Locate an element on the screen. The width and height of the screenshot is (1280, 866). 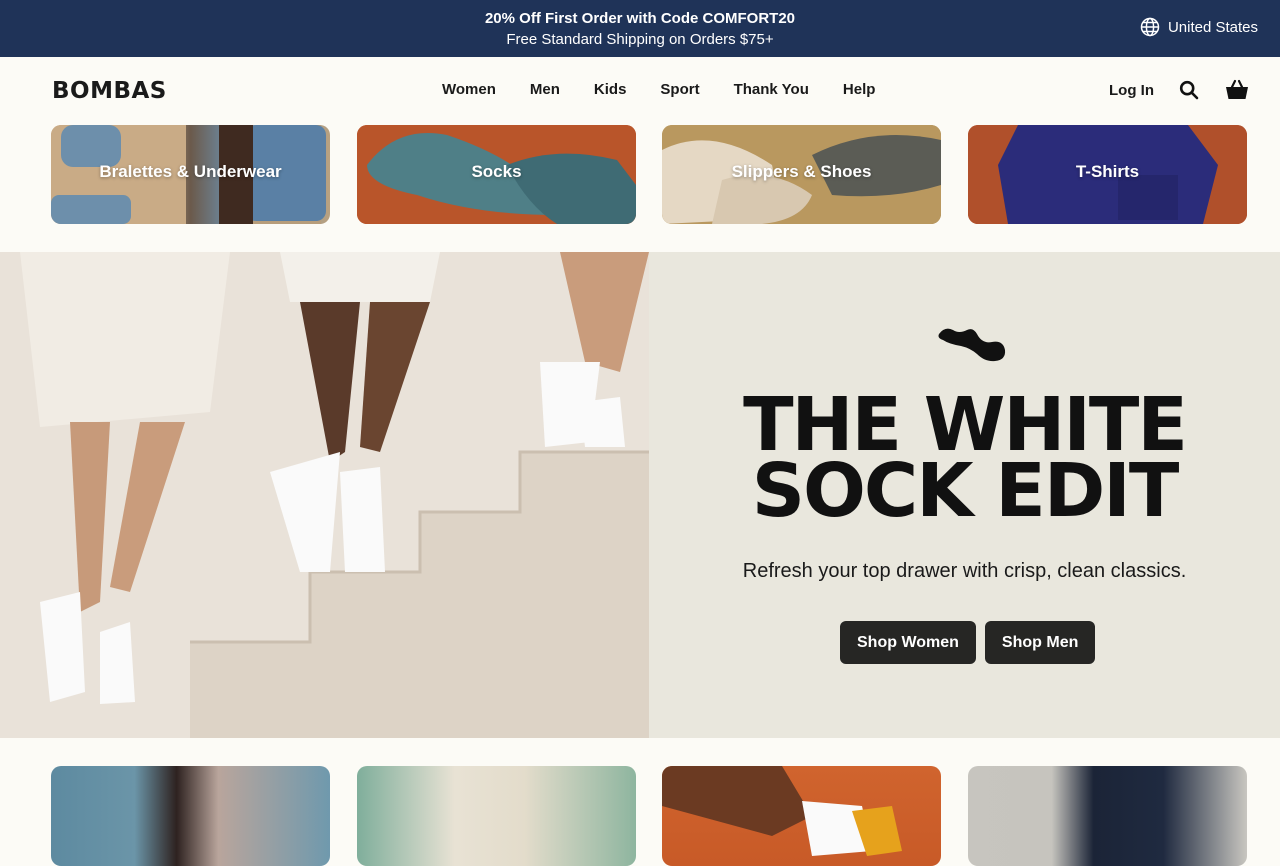
locale-selector: United States is located at coordinates (1199, 27).